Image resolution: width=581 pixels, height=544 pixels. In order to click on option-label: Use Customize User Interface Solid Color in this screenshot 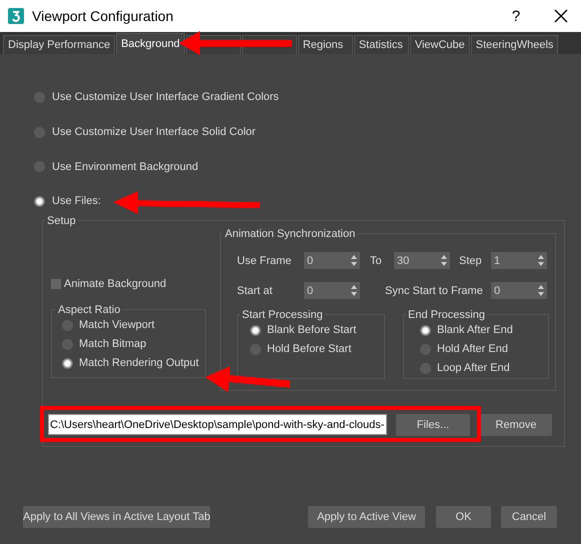, I will do `click(154, 132)`.